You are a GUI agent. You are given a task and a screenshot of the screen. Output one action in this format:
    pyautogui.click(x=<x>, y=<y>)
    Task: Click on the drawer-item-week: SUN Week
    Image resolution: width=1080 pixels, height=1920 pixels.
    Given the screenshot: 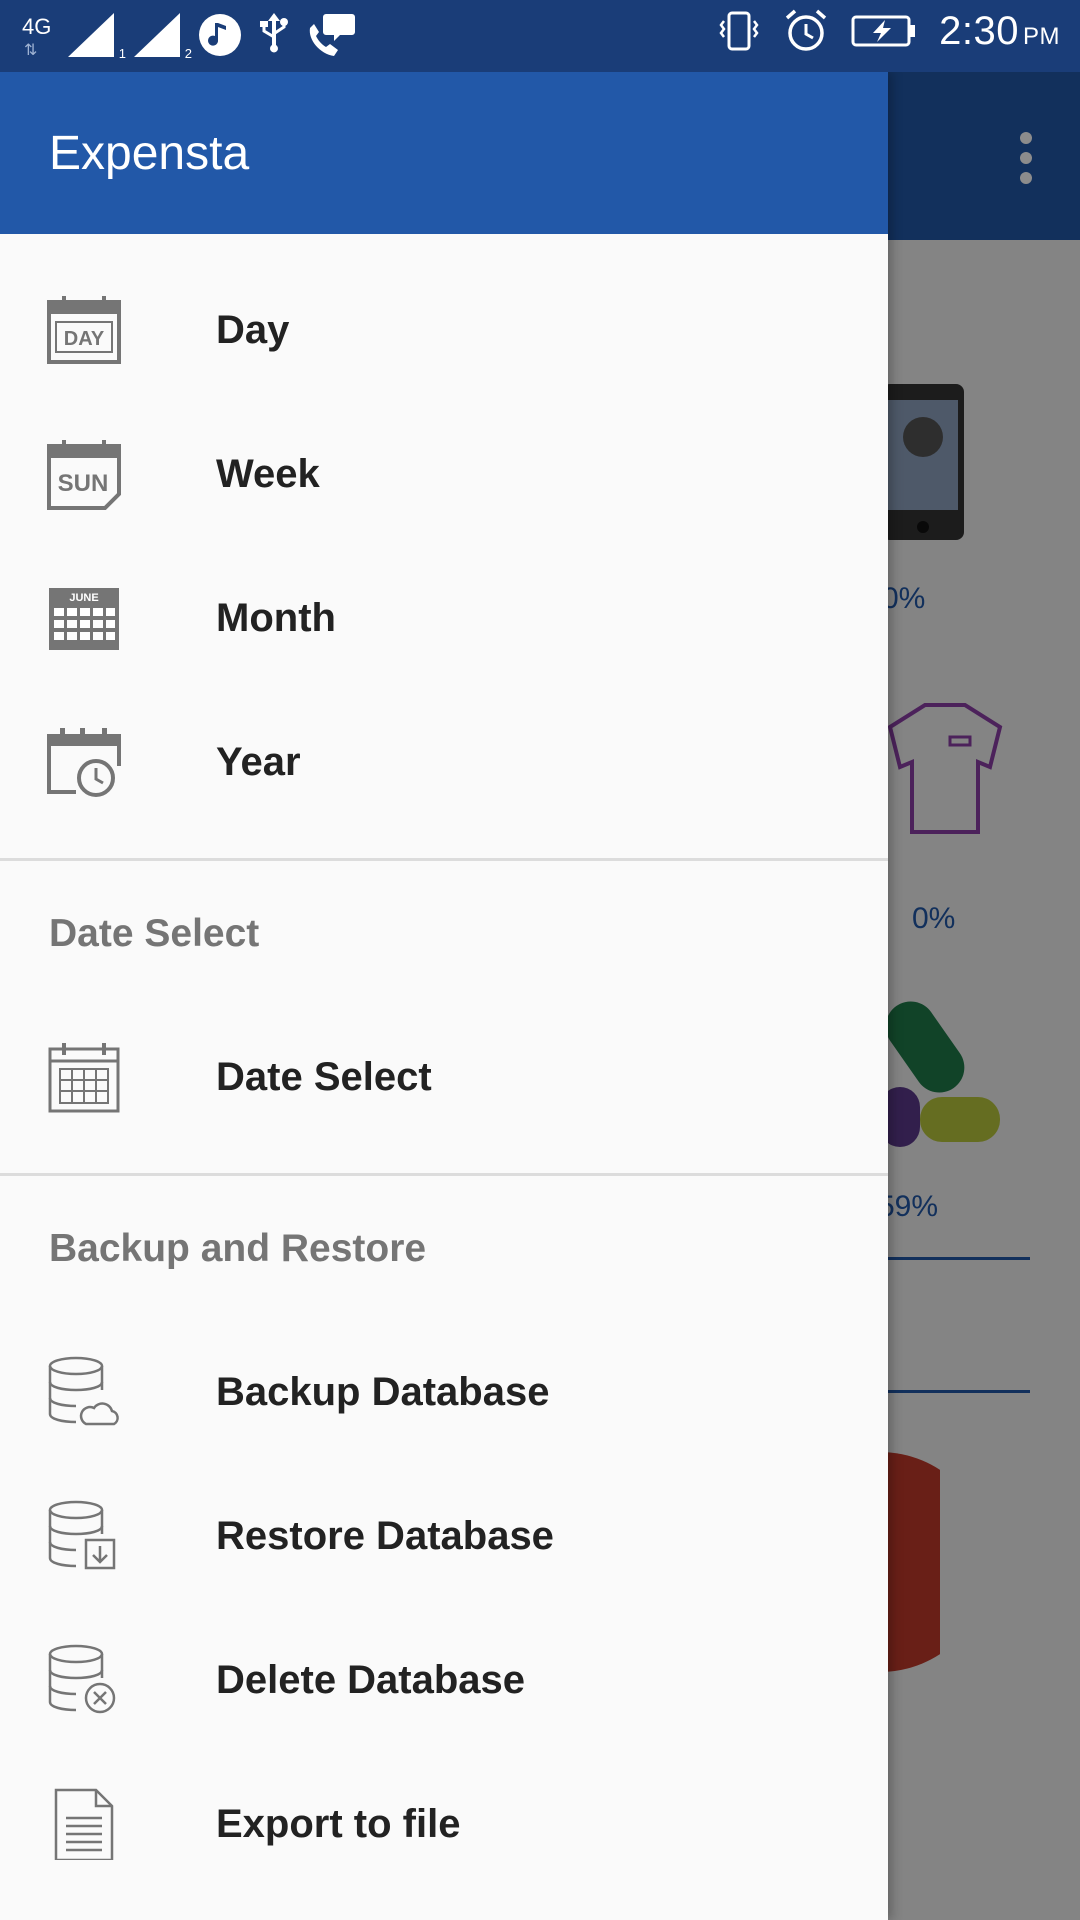 What is the action you would take?
    pyautogui.click(x=444, y=474)
    